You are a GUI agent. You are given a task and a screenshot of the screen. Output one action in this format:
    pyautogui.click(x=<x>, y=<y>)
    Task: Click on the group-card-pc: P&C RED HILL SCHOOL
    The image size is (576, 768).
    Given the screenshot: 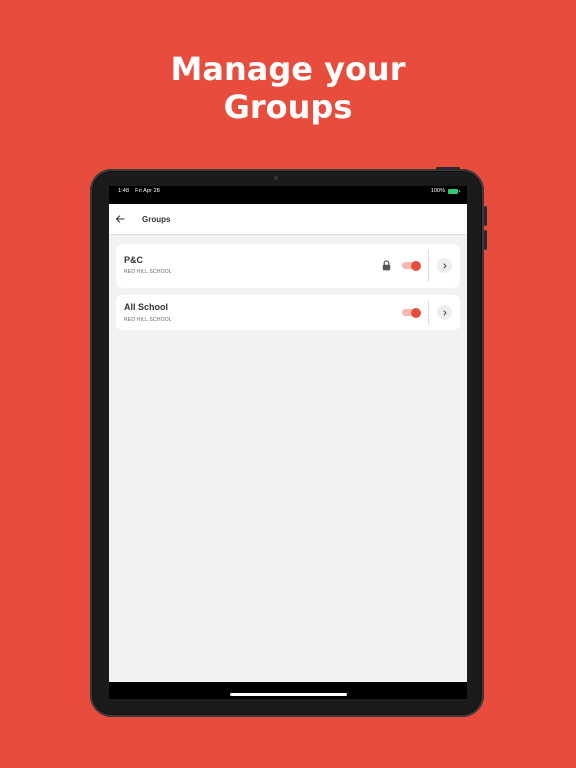 What is the action you would take?
    pyautogui.click(x=288, y=266)
    